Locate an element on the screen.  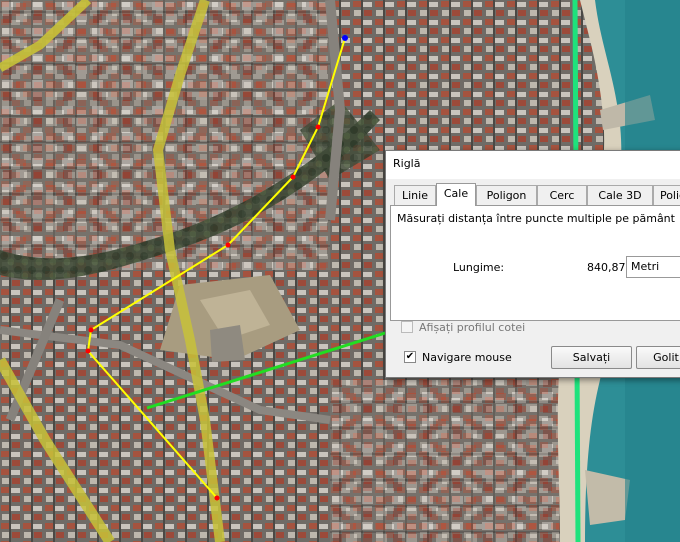
show-profile-checkbox is located at coordinates (407, 327).